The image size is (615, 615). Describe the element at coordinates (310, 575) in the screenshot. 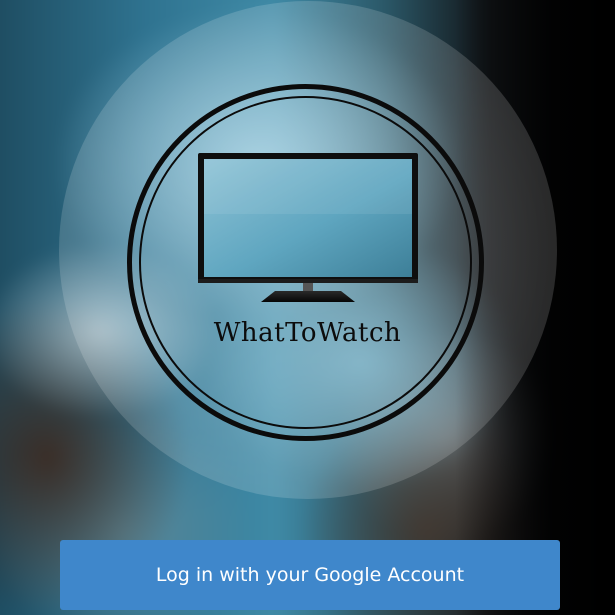

I see `google-login-button: Log in with your Google Account` at that location.